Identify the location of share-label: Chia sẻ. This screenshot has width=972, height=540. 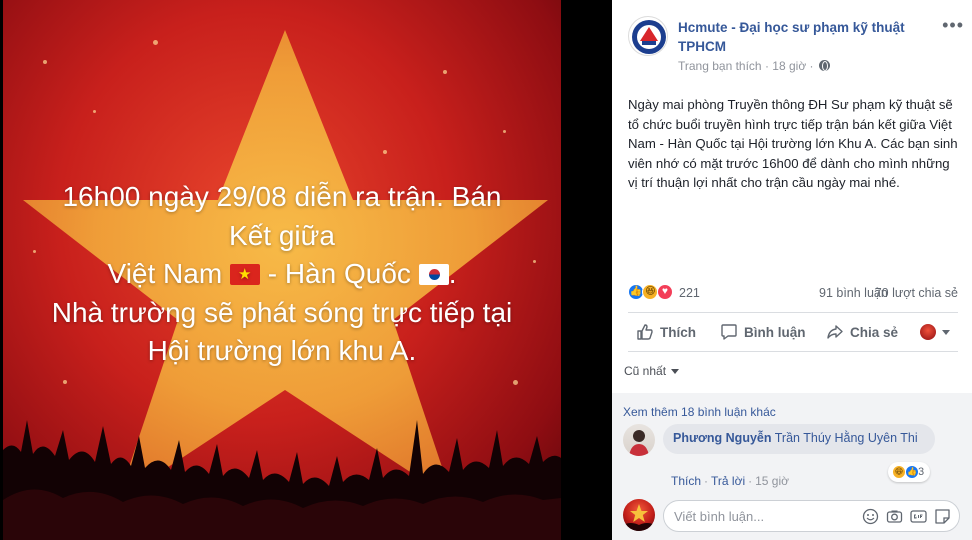
(874, 332).